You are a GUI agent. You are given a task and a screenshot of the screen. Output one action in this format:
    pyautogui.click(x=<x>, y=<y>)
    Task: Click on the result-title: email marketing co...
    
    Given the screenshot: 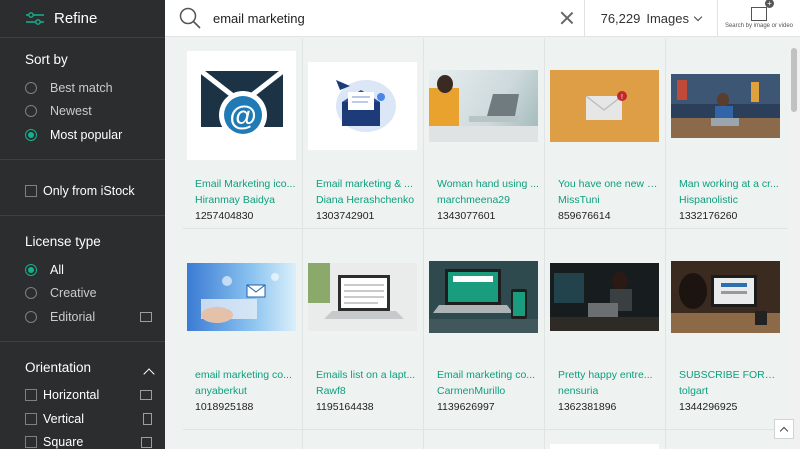 What is the action you would take?
    pyautogui.click(x=246, y=375)
    